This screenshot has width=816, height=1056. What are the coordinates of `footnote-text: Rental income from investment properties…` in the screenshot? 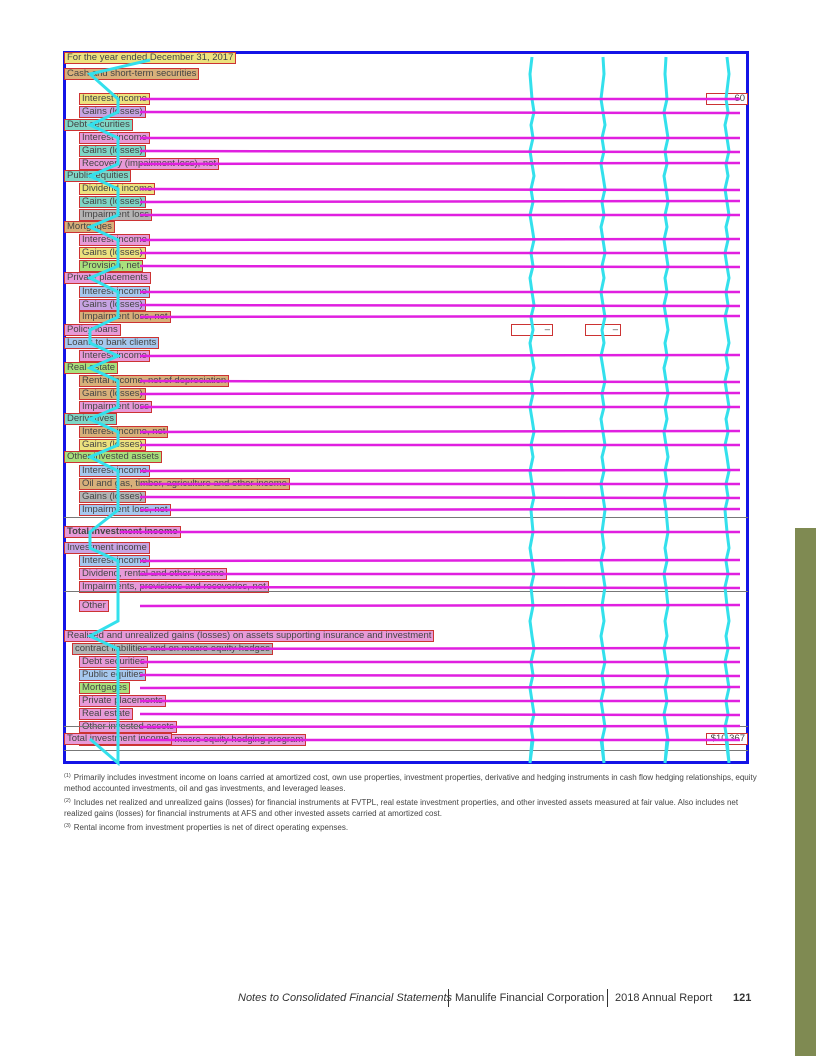 It's located at (211, 827).